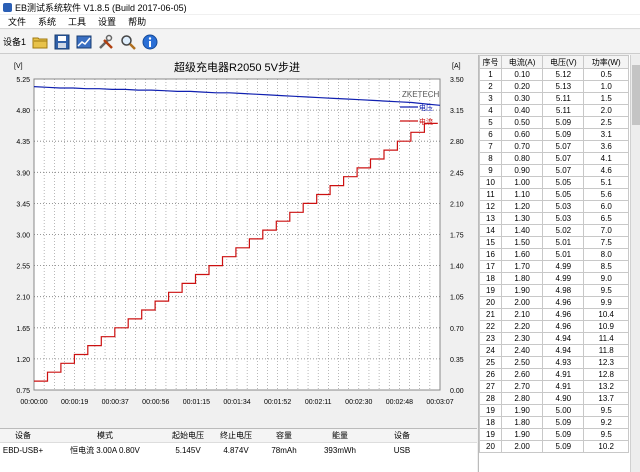  What do you see at coordinates (23, 267) in the screenshot?
I see `y-left-tick-label: 2.55` at bounding box center [23, 267].